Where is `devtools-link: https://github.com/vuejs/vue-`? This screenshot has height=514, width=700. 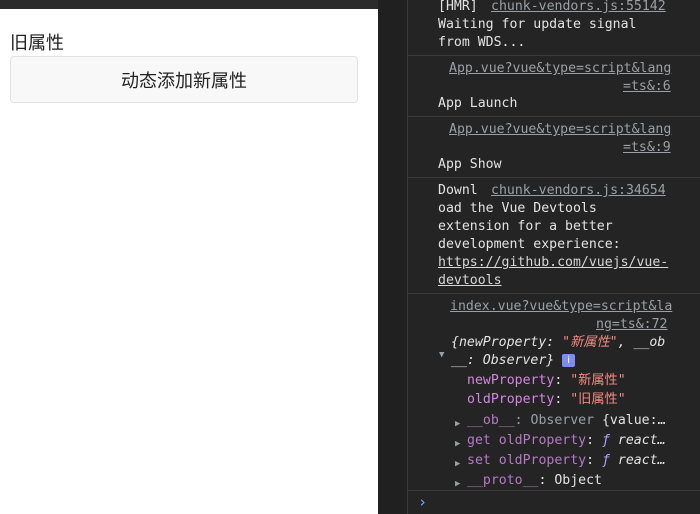
devtools-link: https://github.com/vuejs/vue- is located at coordinates (553, 263).